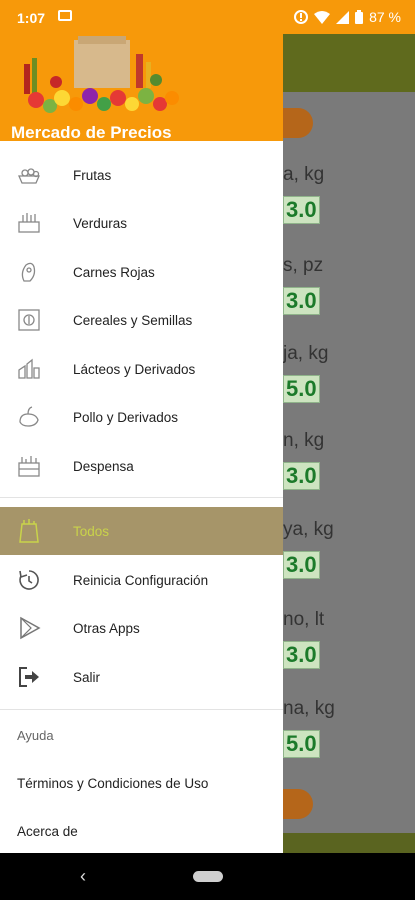 The image size is (415, 900). I want to click on item-name: ya, kg, so click(308, 529).